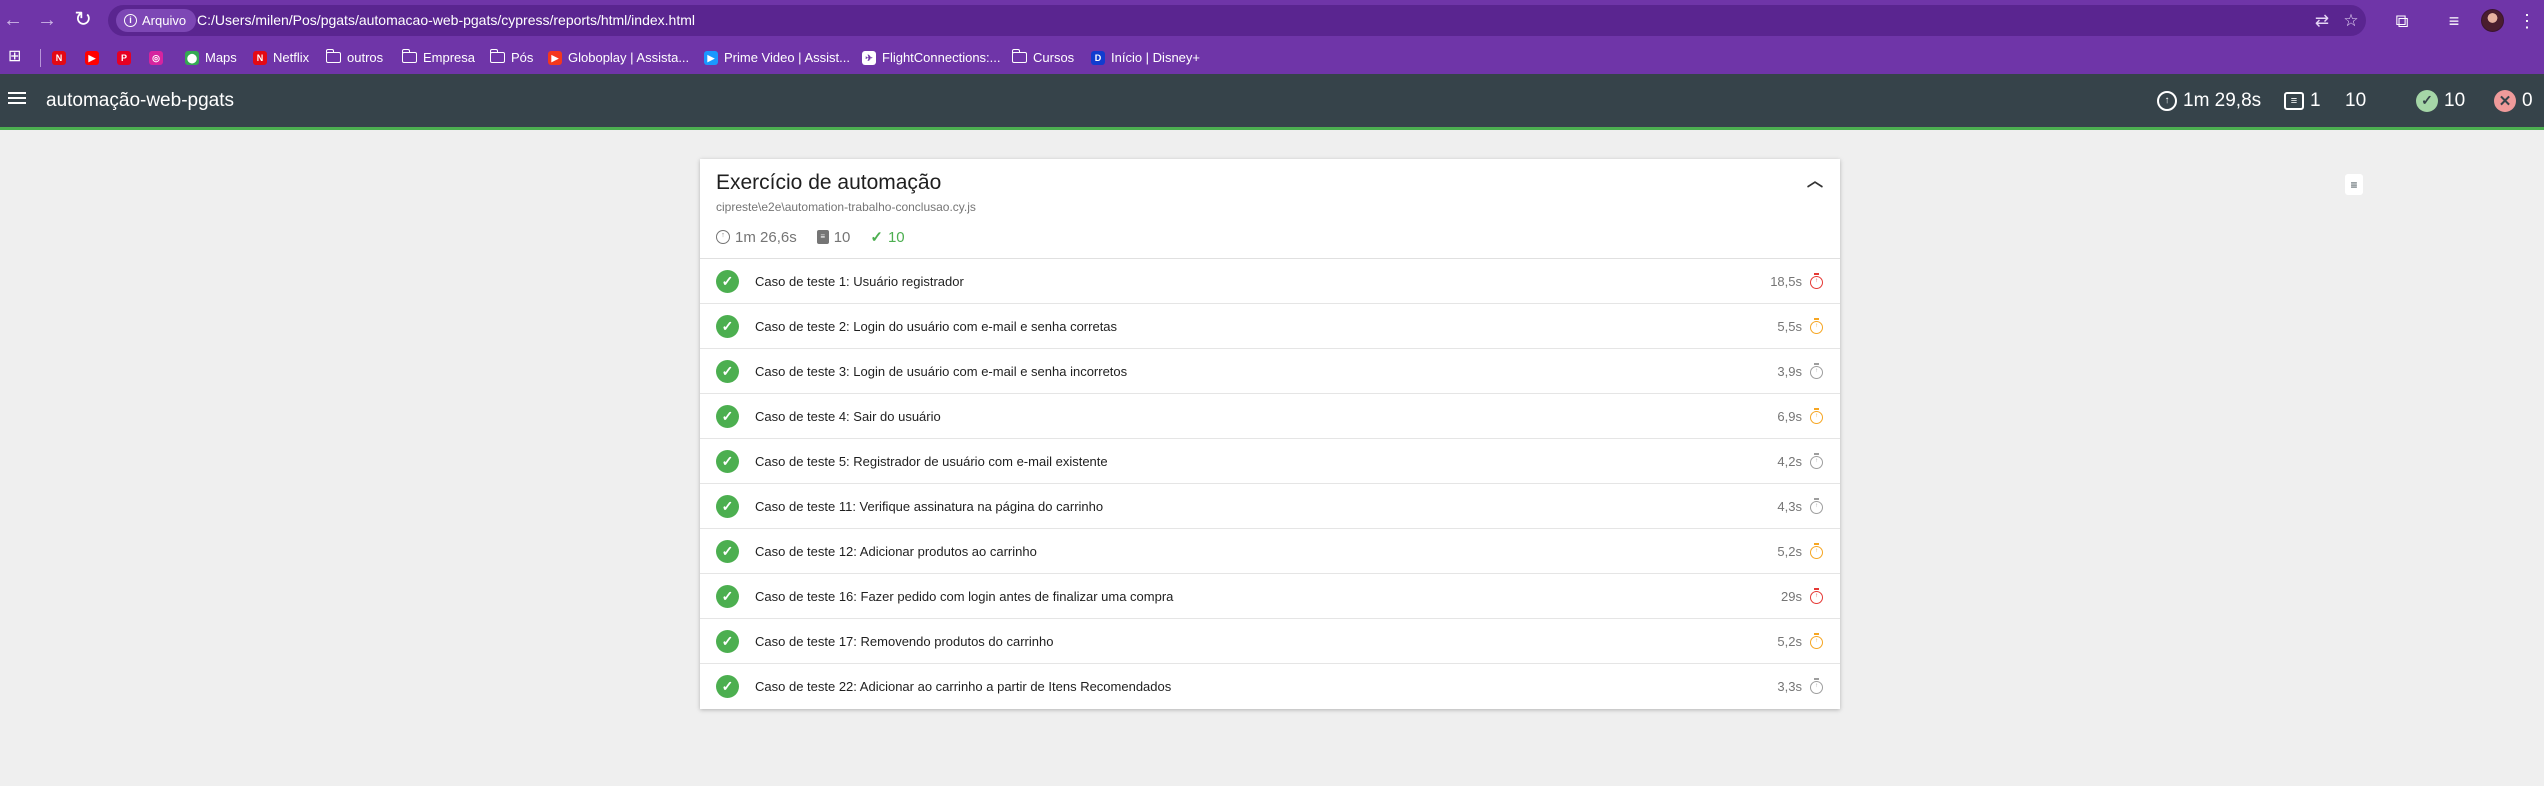 The width and height of the screenshot is (2544, 786). I want to click on error-circle-icon: ✕, so click(2505, 100).